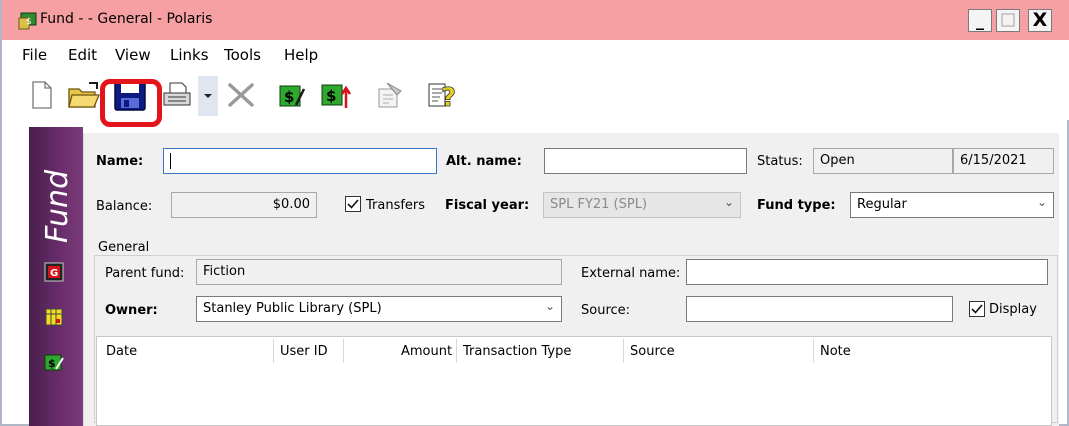  I want to click on properties-icon, so click(390, 95).